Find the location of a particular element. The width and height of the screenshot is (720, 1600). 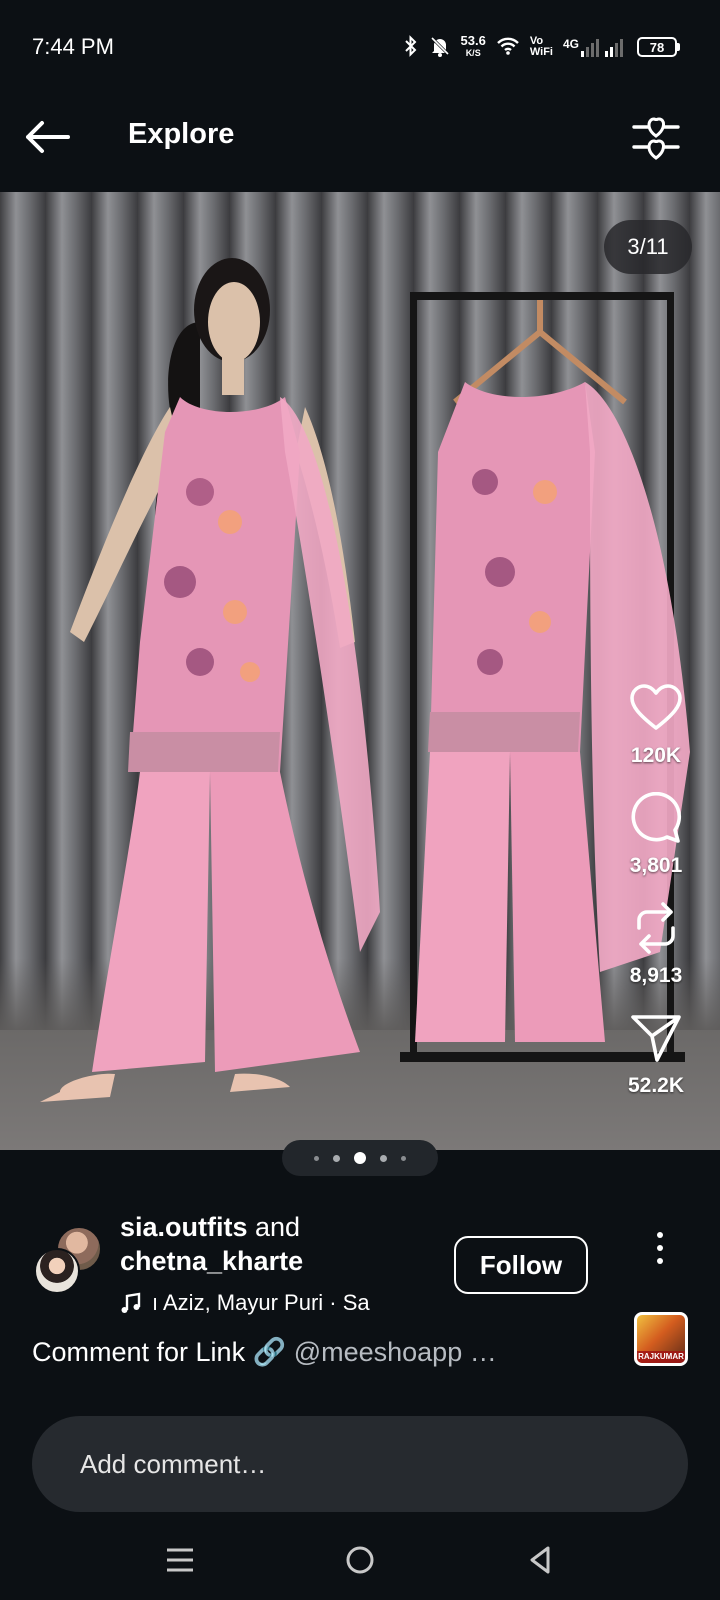

music-thumbnail: RAJKUMAR is located at coordinates (661, 1339).